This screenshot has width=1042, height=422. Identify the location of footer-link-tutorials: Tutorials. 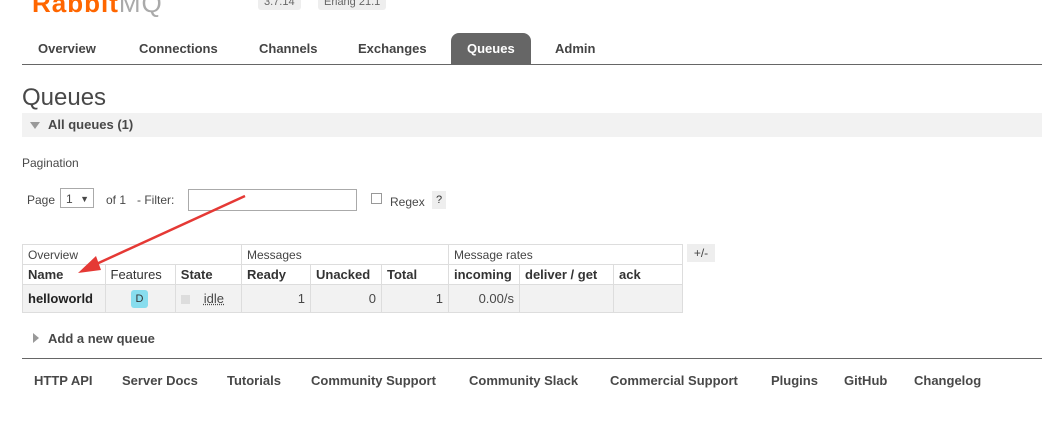
(254, 380).